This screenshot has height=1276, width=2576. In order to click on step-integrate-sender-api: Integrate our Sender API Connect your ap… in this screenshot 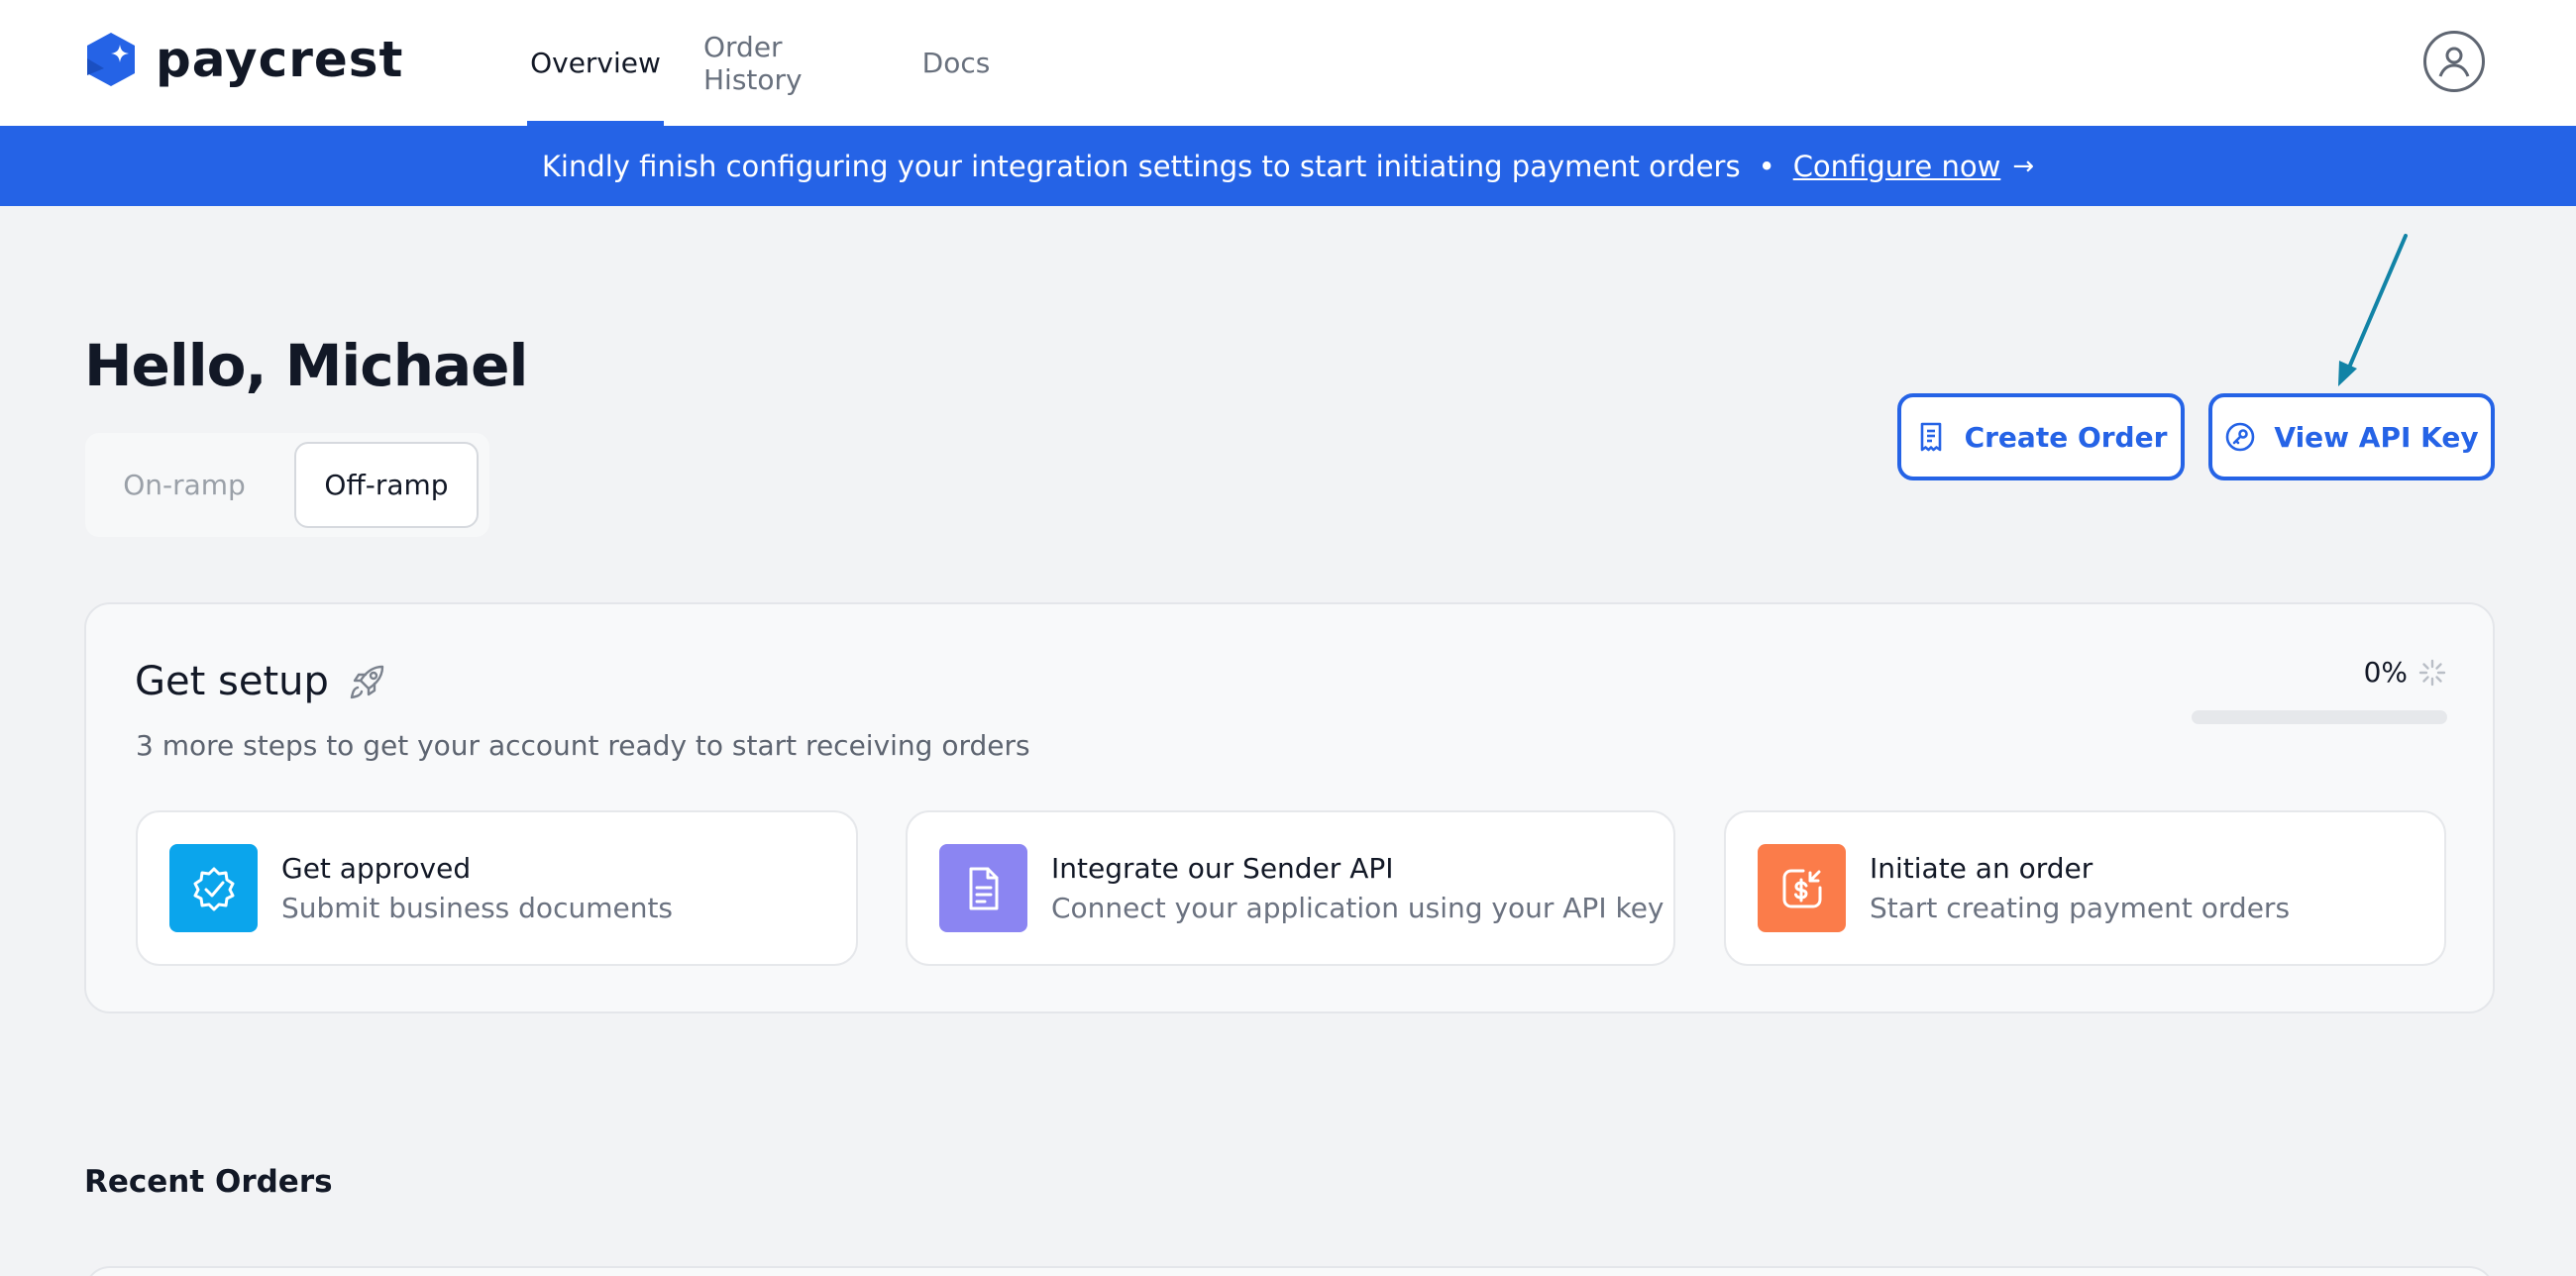, I will do `click(1290, 888)`.